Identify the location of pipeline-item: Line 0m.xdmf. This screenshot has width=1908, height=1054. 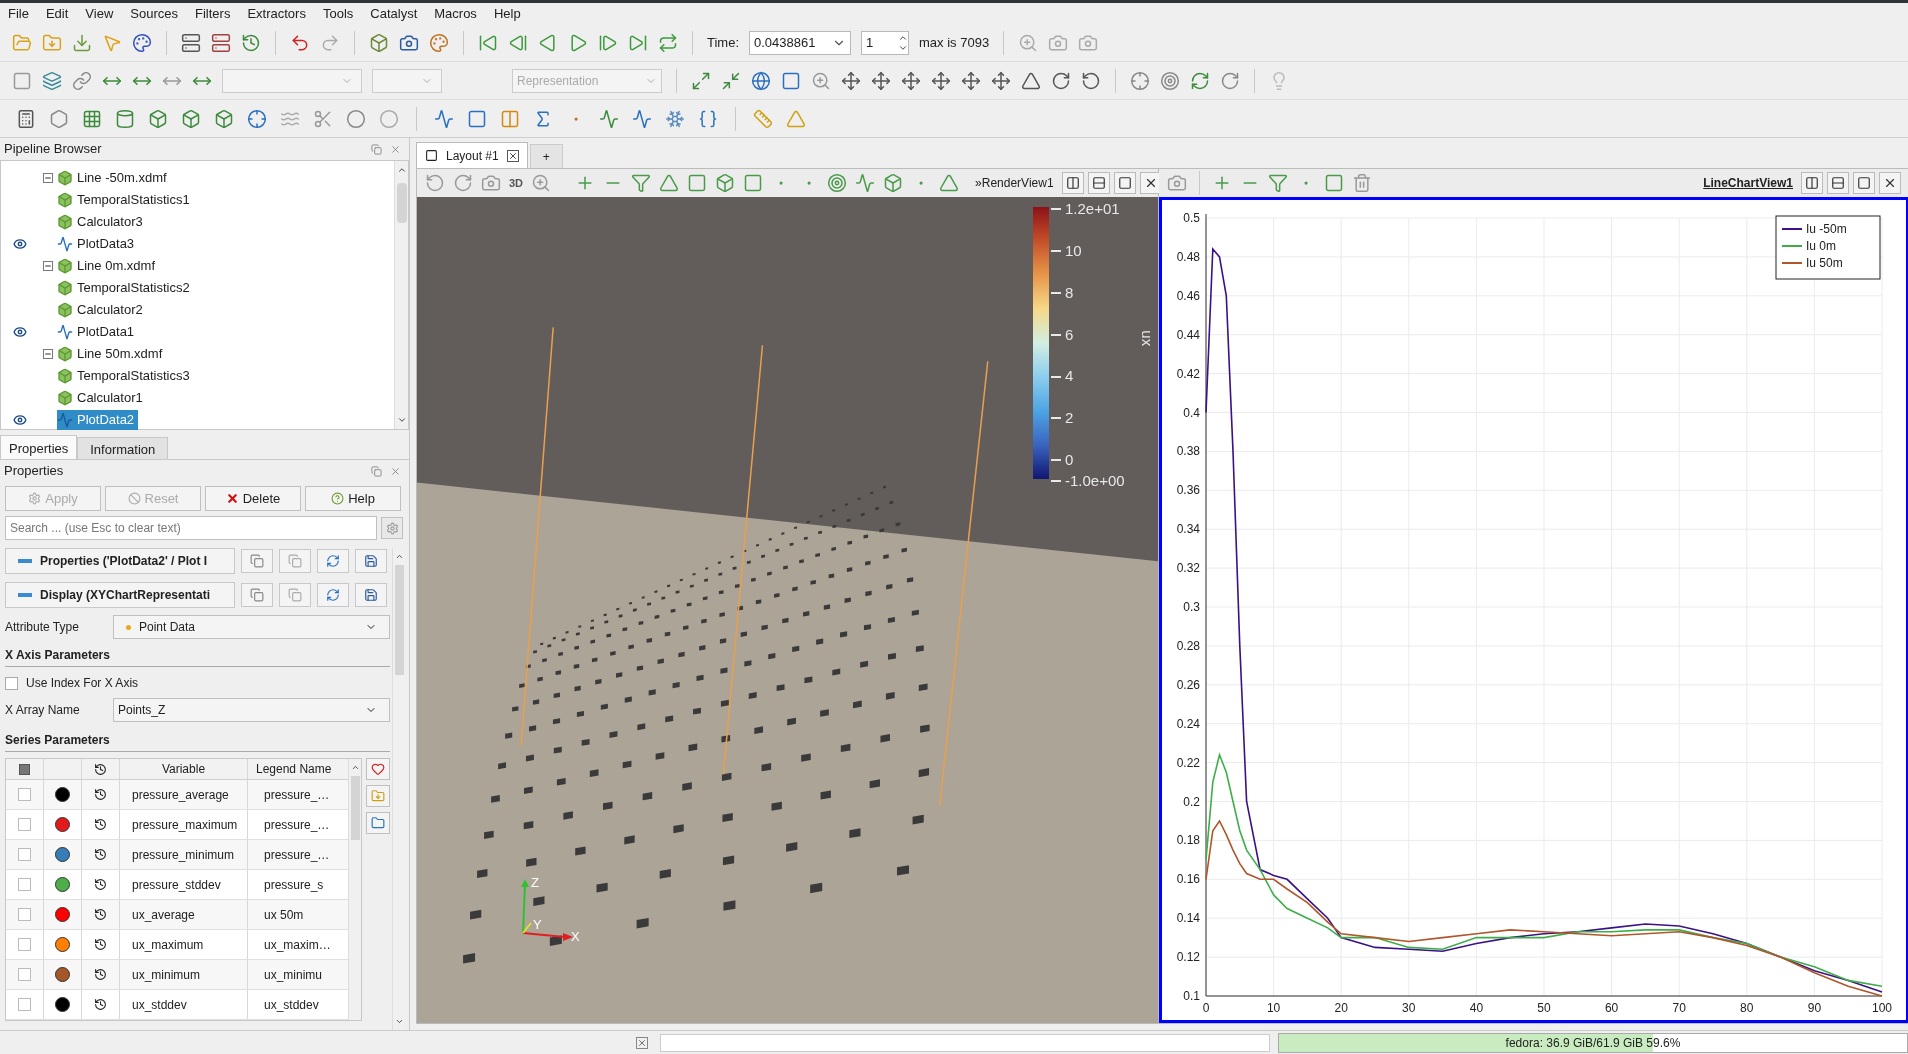
(108, 266).